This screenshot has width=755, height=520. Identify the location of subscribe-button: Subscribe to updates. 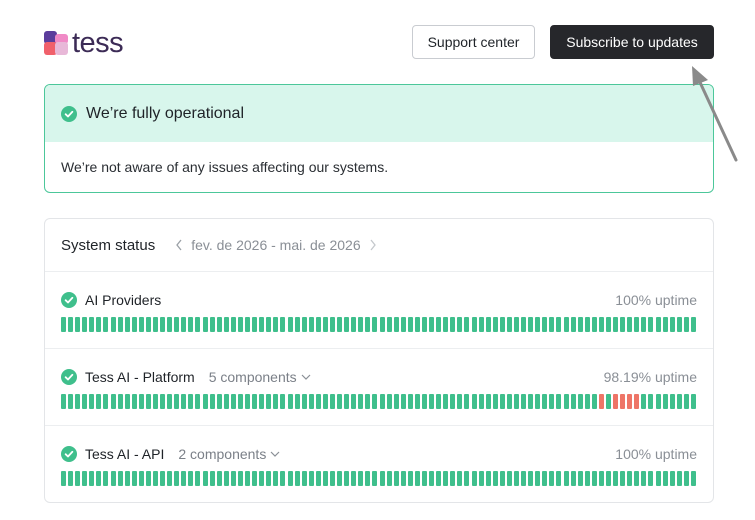
(632, 42).